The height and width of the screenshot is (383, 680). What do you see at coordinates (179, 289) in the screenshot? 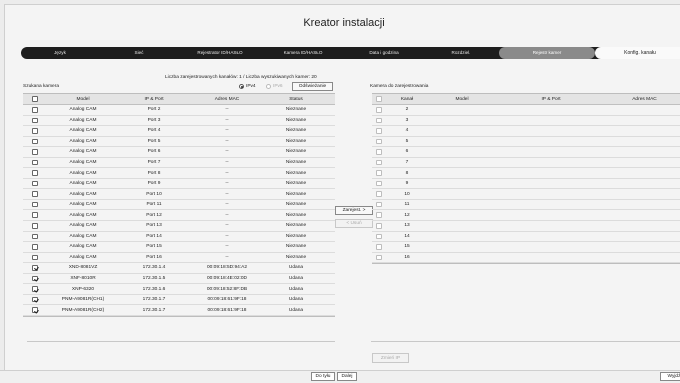
I see `table-row: XNP-6320 172.30.1.6 00:09:18:52:8F:DB Udana` at bounding box center [179, 289].